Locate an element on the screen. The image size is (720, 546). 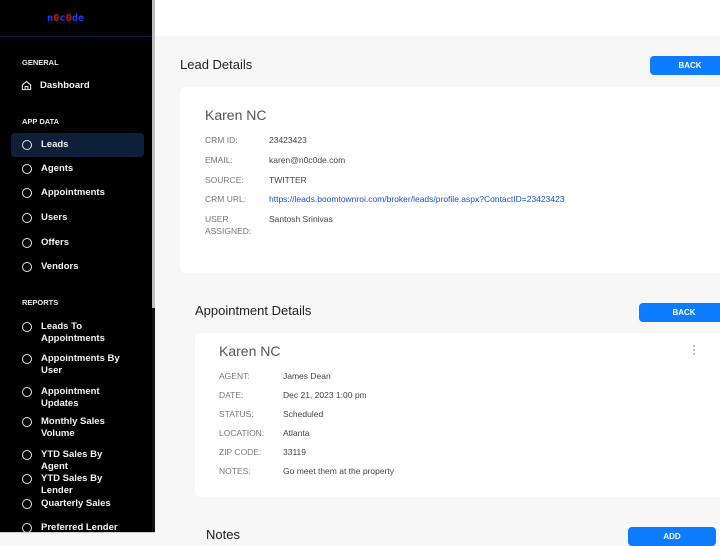
sidebar-item-label: Offers is located at coordinates (86, 243).